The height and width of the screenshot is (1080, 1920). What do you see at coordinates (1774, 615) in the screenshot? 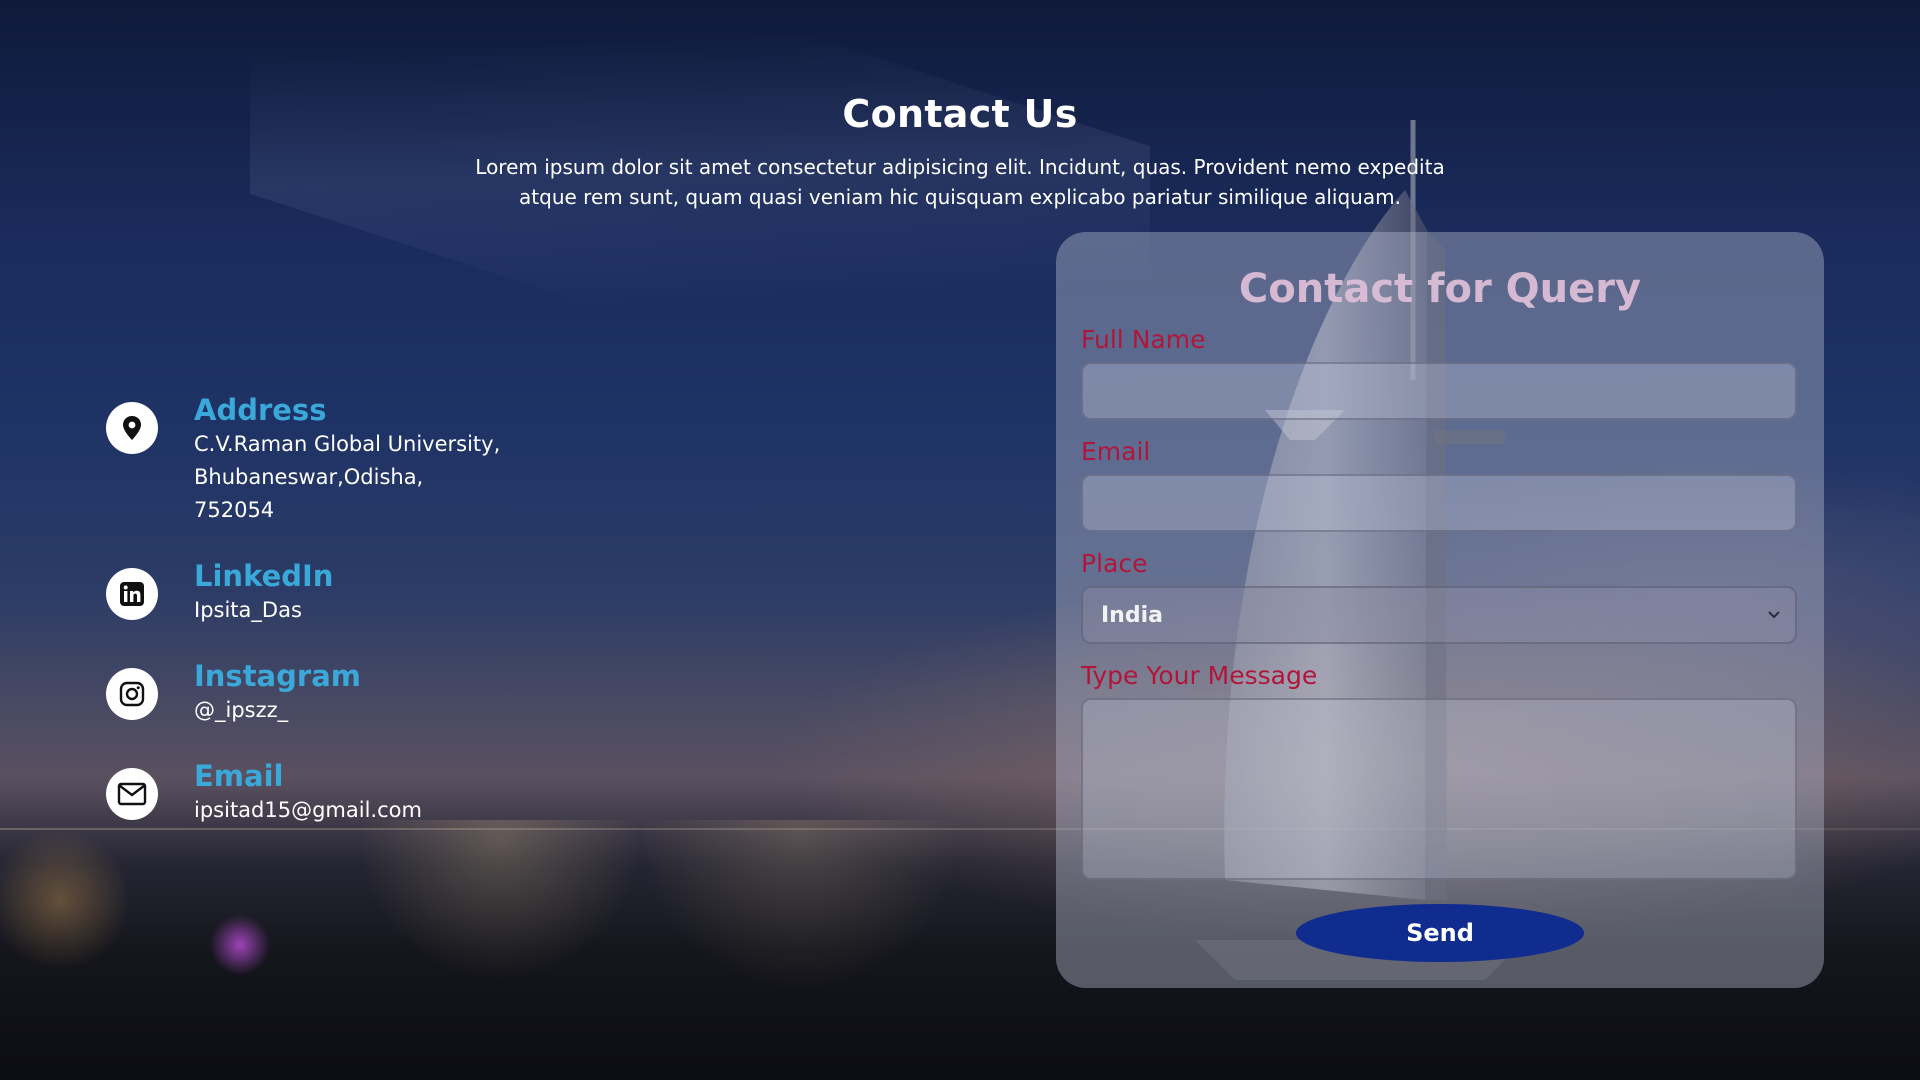
I see `chevron-down-icon` at bounding box center [1774, 615].